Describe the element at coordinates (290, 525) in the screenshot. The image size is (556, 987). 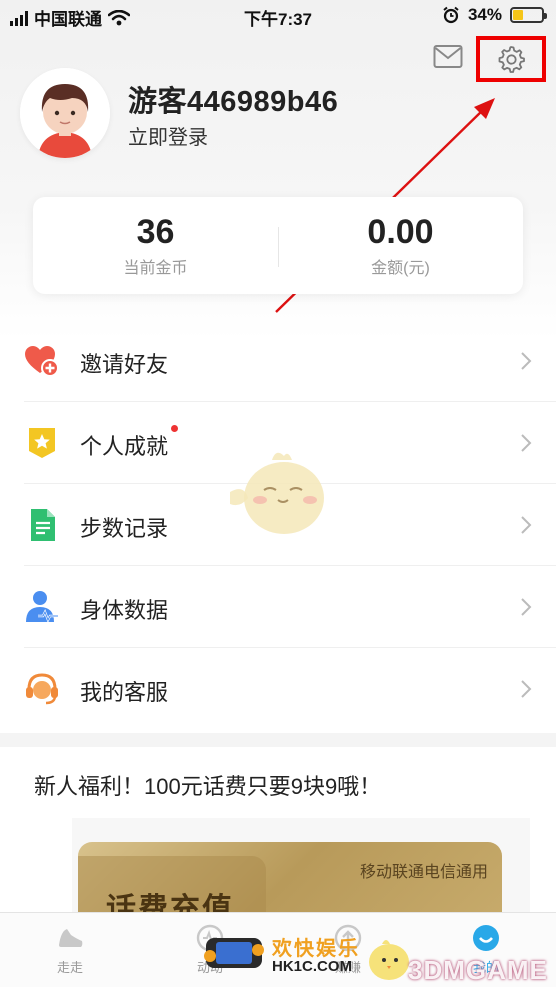
I see `menu-item-steps: 步数记录` at that location.